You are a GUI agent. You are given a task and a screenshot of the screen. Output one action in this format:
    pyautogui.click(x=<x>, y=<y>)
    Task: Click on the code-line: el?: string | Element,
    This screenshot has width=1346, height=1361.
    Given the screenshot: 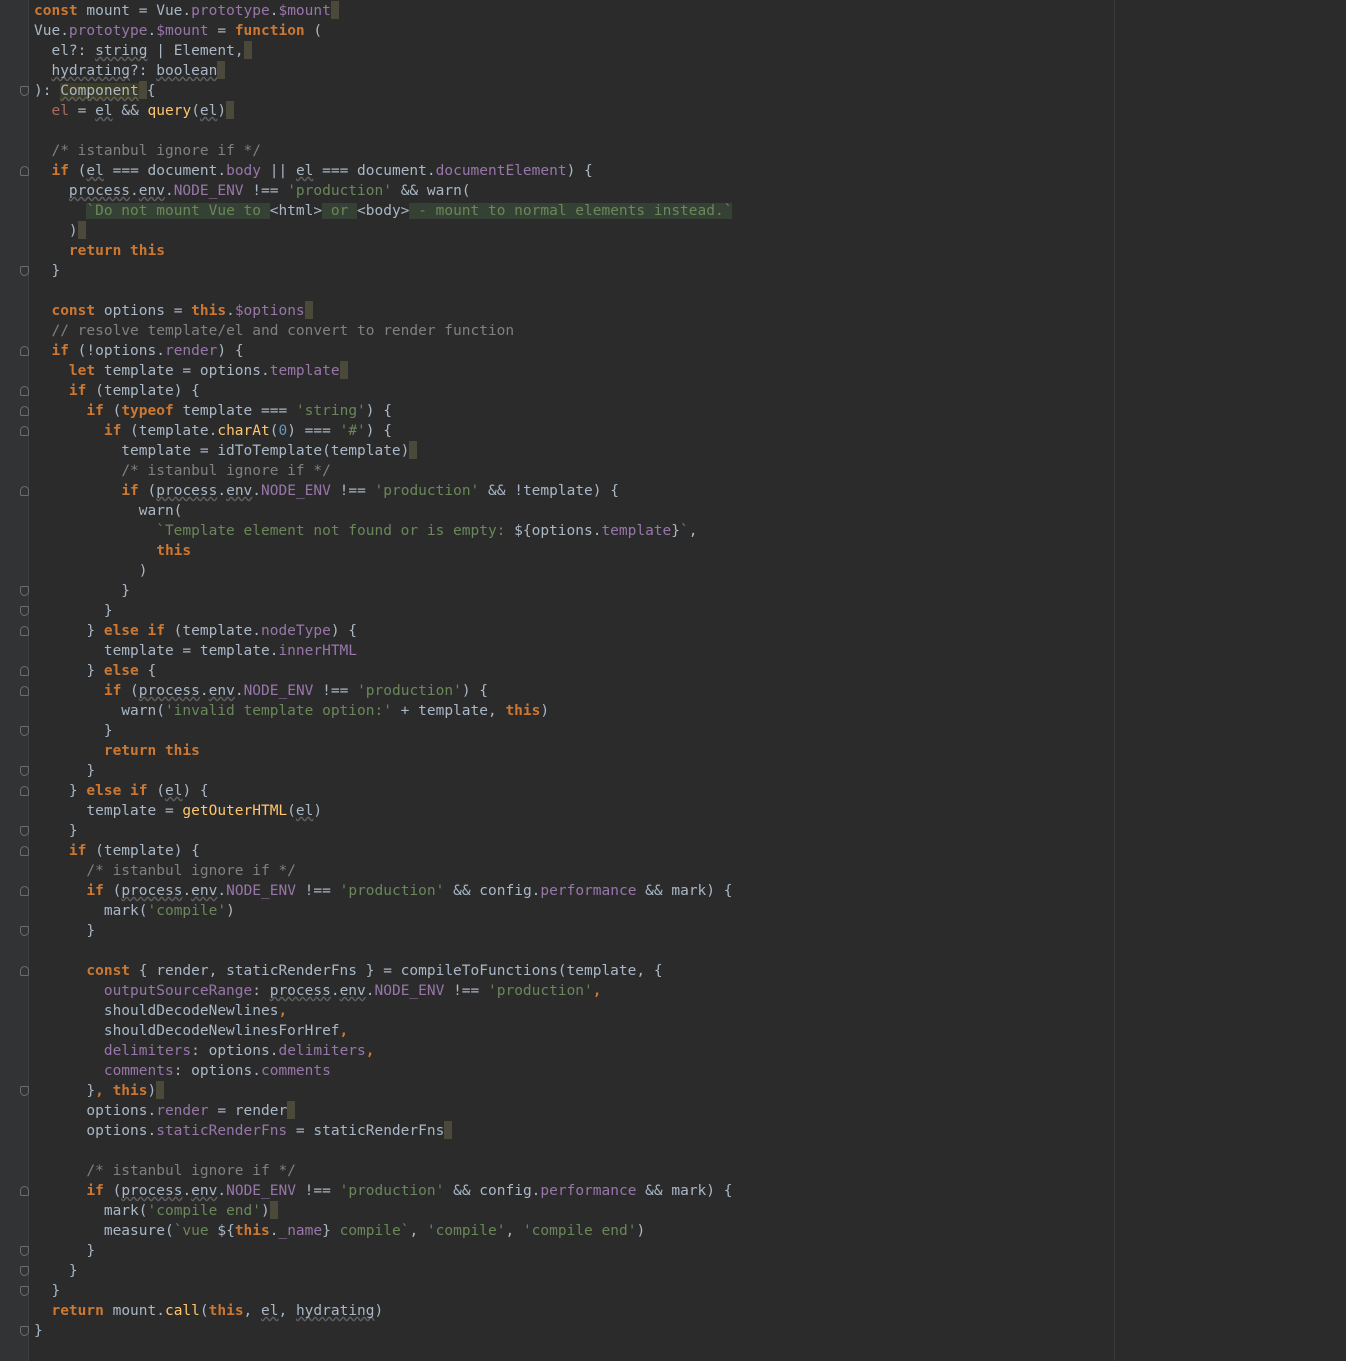 What is the action you would take?
    pyautogui.click(x=690, y=51)
    